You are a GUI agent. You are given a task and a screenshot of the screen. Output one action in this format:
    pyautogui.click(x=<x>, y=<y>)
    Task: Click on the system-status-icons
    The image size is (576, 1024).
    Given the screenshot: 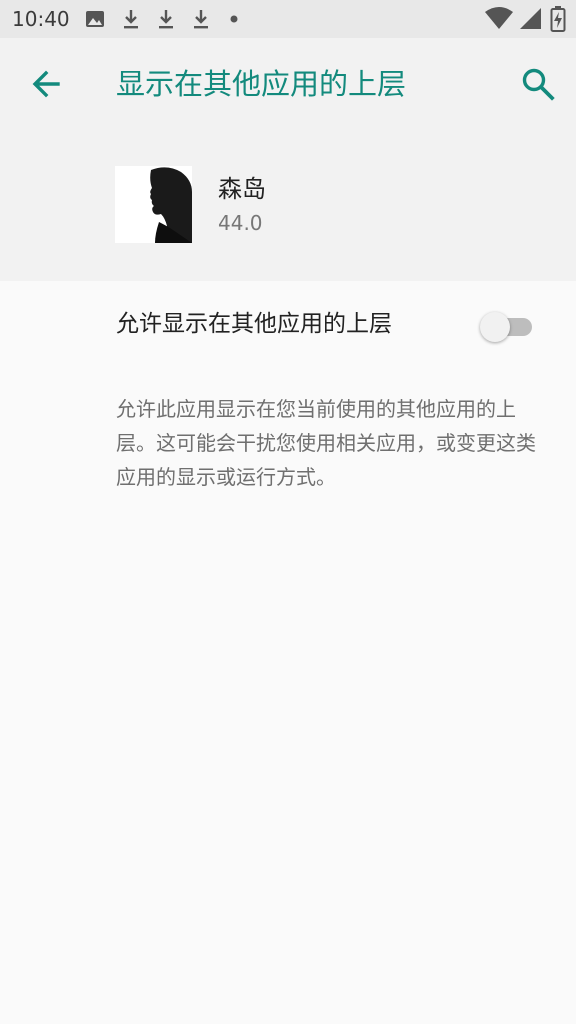 What is the action you would take?
    pyautogui.click(x=526, y=19)
    